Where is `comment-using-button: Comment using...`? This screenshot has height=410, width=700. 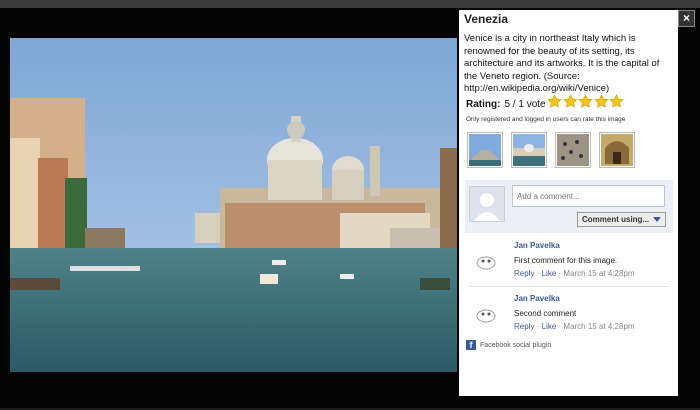
comment-using-button: Comment using... is located at coordinates (621, 219).